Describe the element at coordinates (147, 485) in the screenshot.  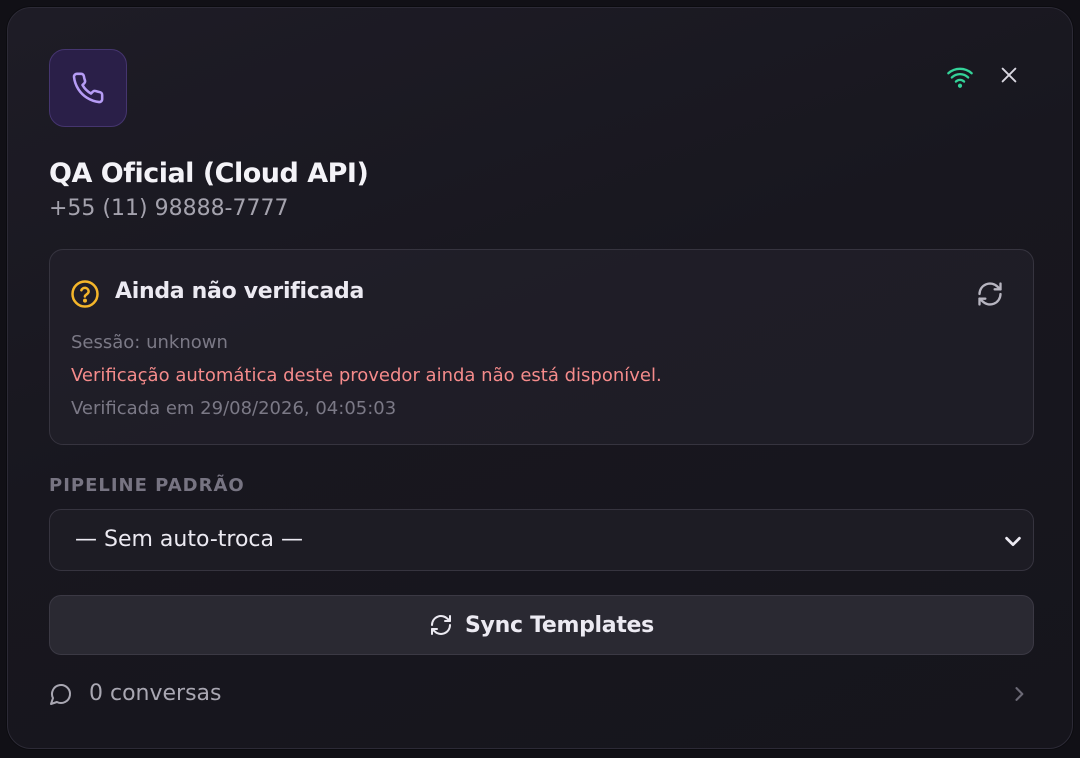
I see `pipeline-label: PIPELINE PADRÃO` at that location.